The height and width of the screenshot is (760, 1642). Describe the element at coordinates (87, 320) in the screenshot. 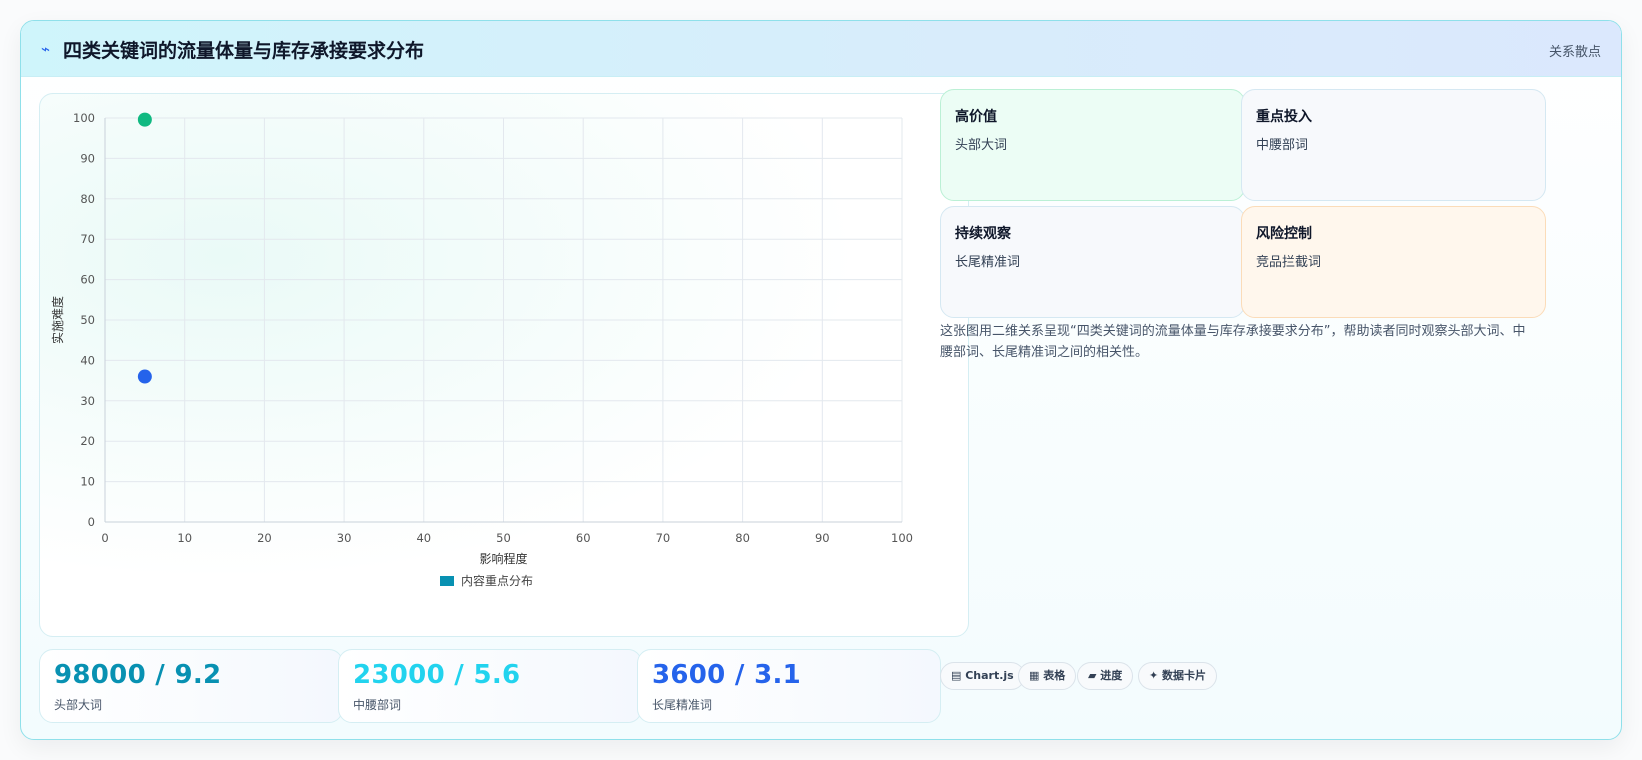

I see `y-tick-label: 50` at that location.